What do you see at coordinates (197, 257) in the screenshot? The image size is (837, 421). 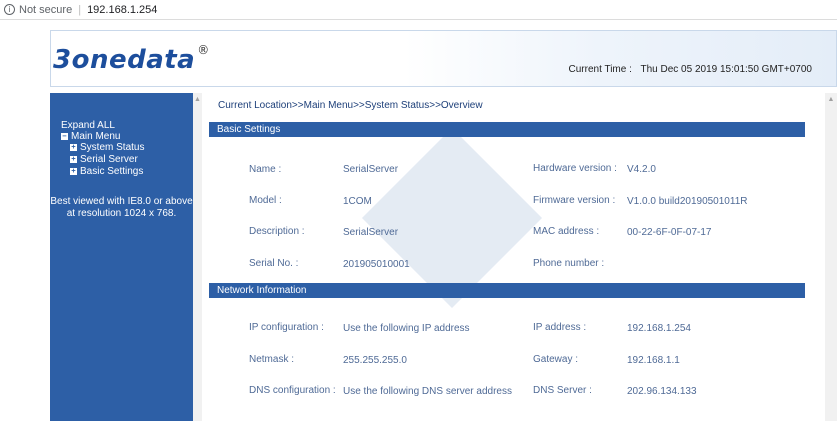 I see `sidebar-scrollbar: ▲` at bounding box center [197, 257].